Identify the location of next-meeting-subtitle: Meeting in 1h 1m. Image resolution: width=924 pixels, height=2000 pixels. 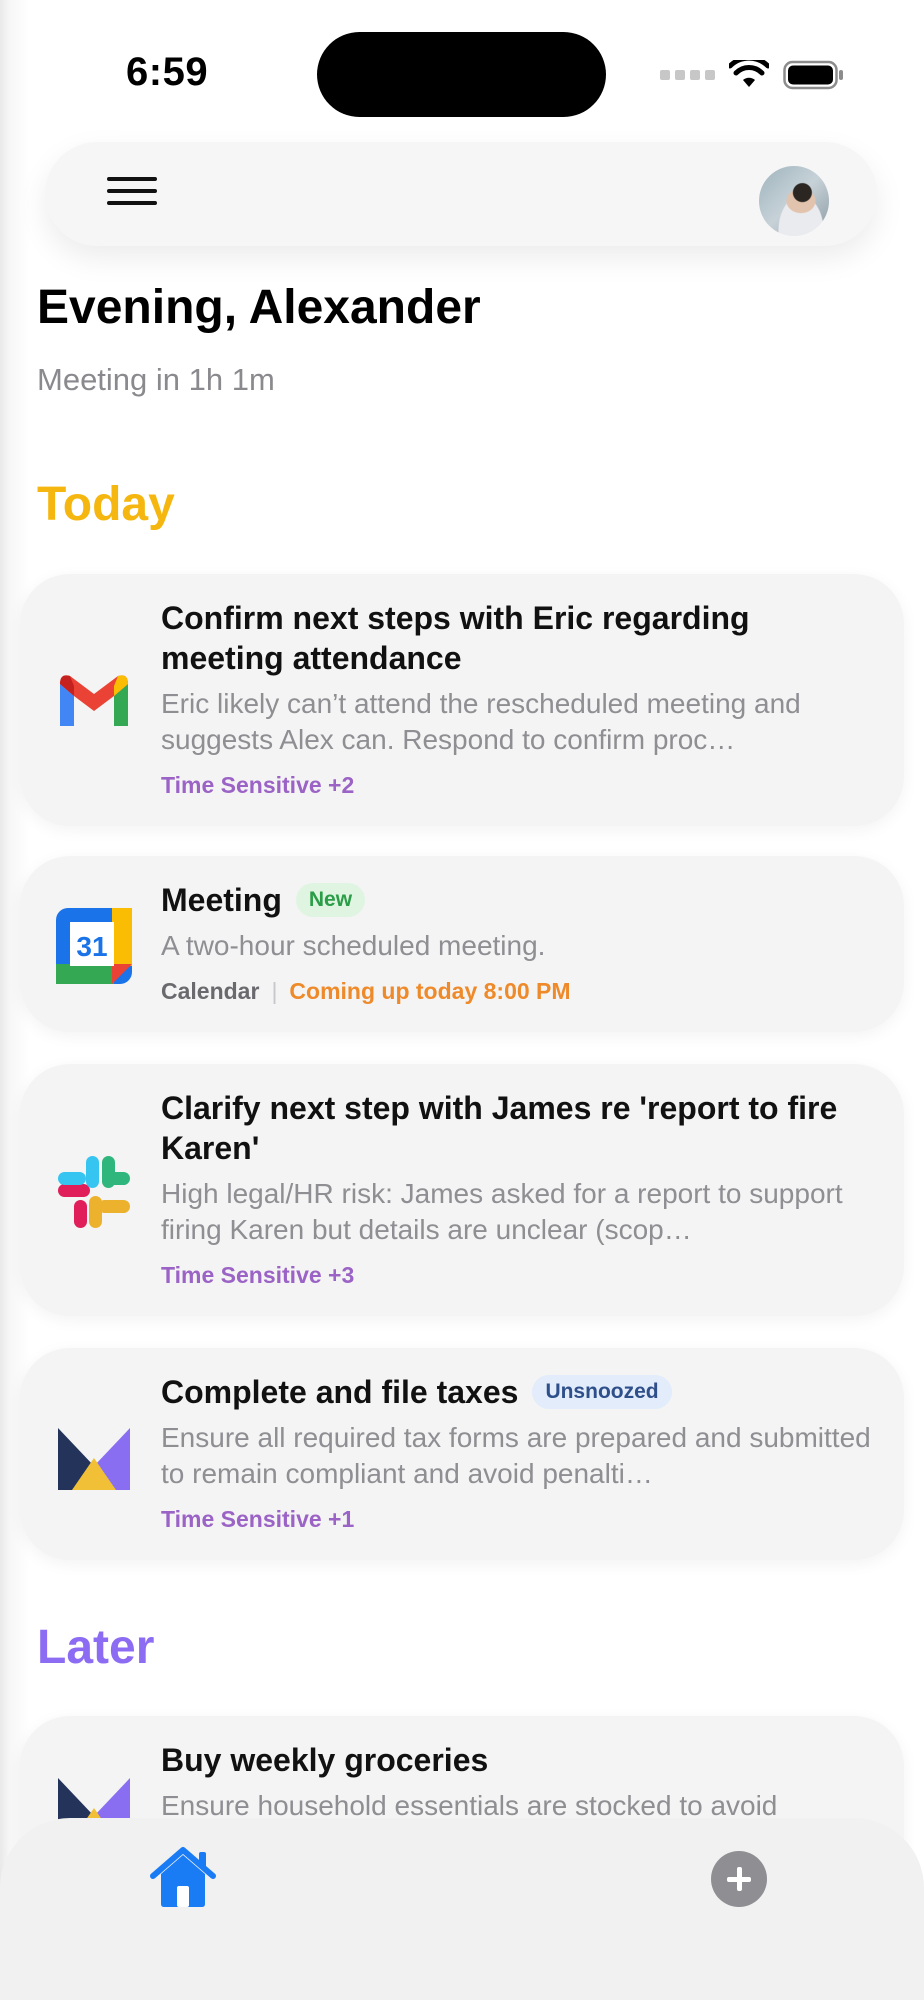
(156, 379).